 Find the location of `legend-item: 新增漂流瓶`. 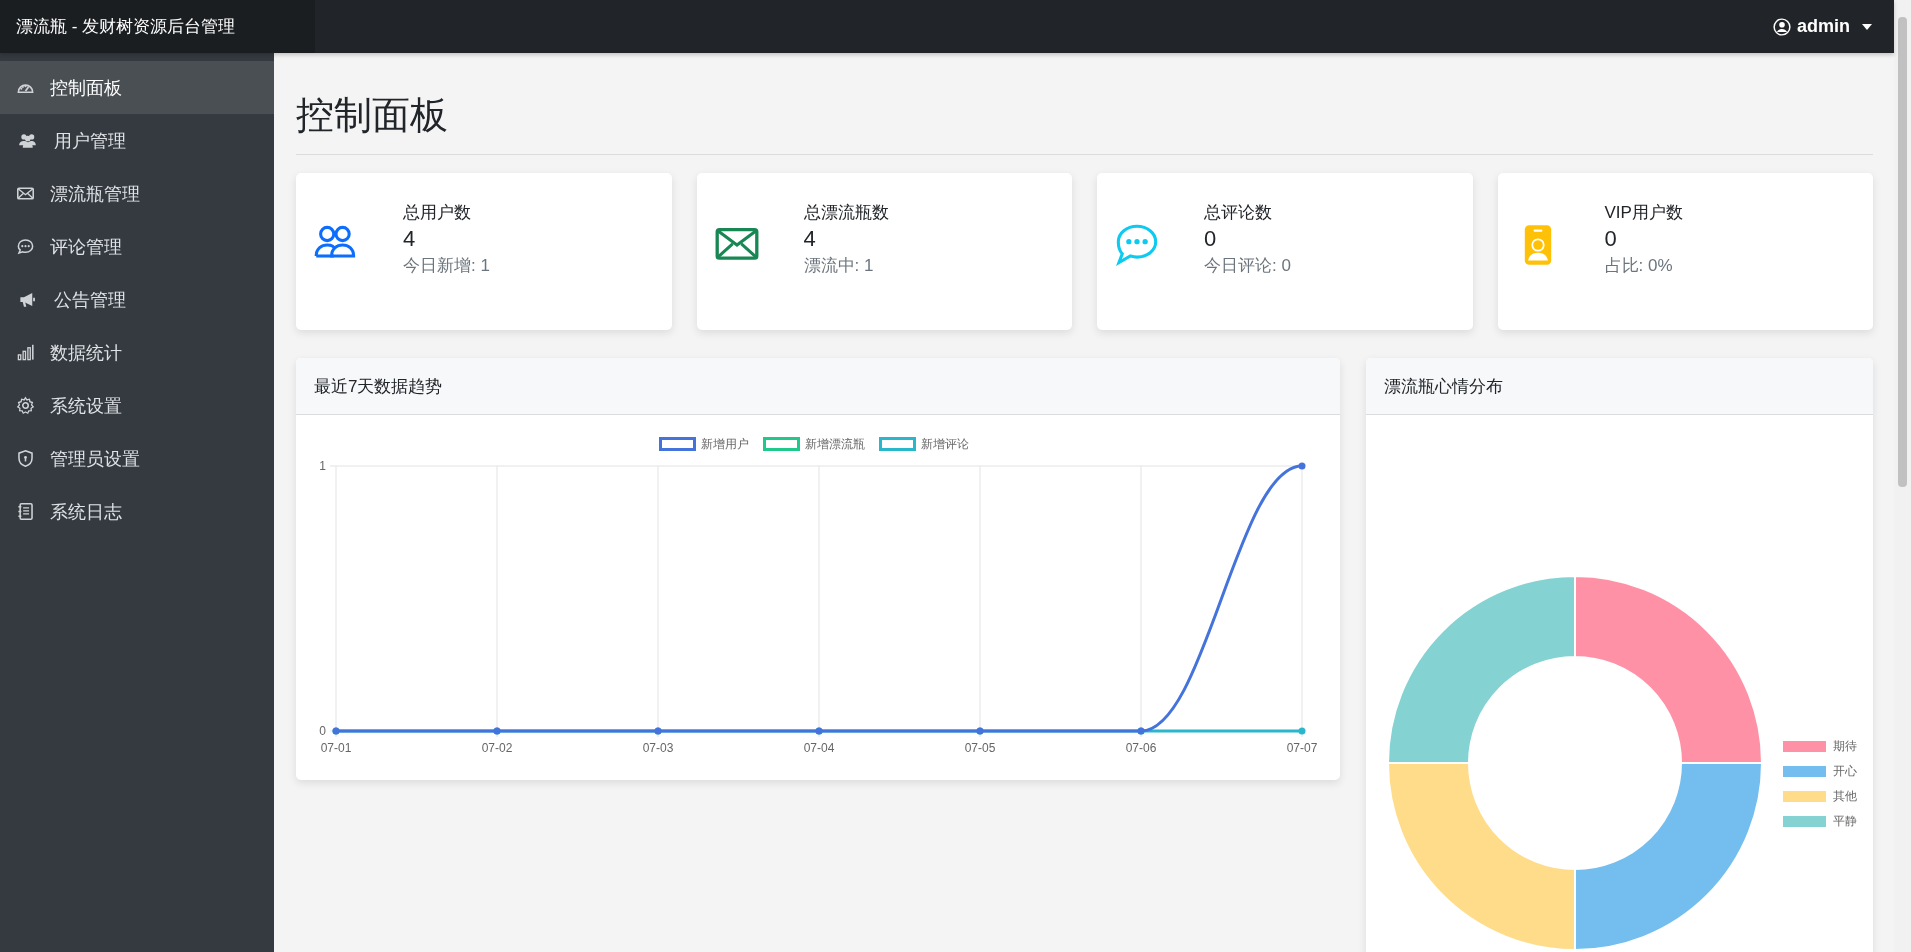

legend-item: 新增漂流瓶 is located at coordinates (814, 444).